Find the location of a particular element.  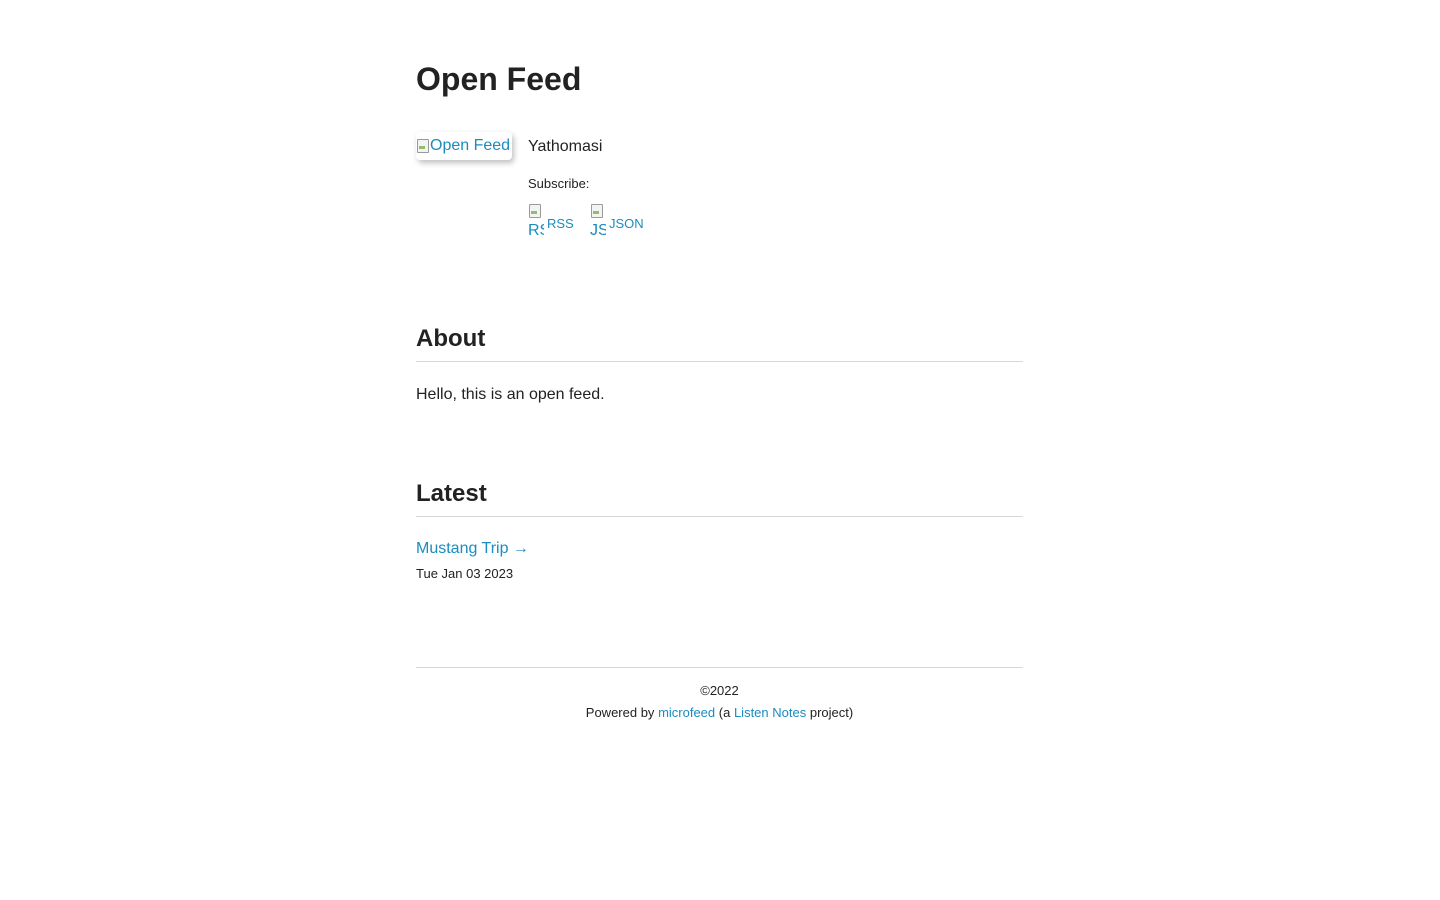

listen-notes-link: Listen Notes is located at coordinates (770, 712).